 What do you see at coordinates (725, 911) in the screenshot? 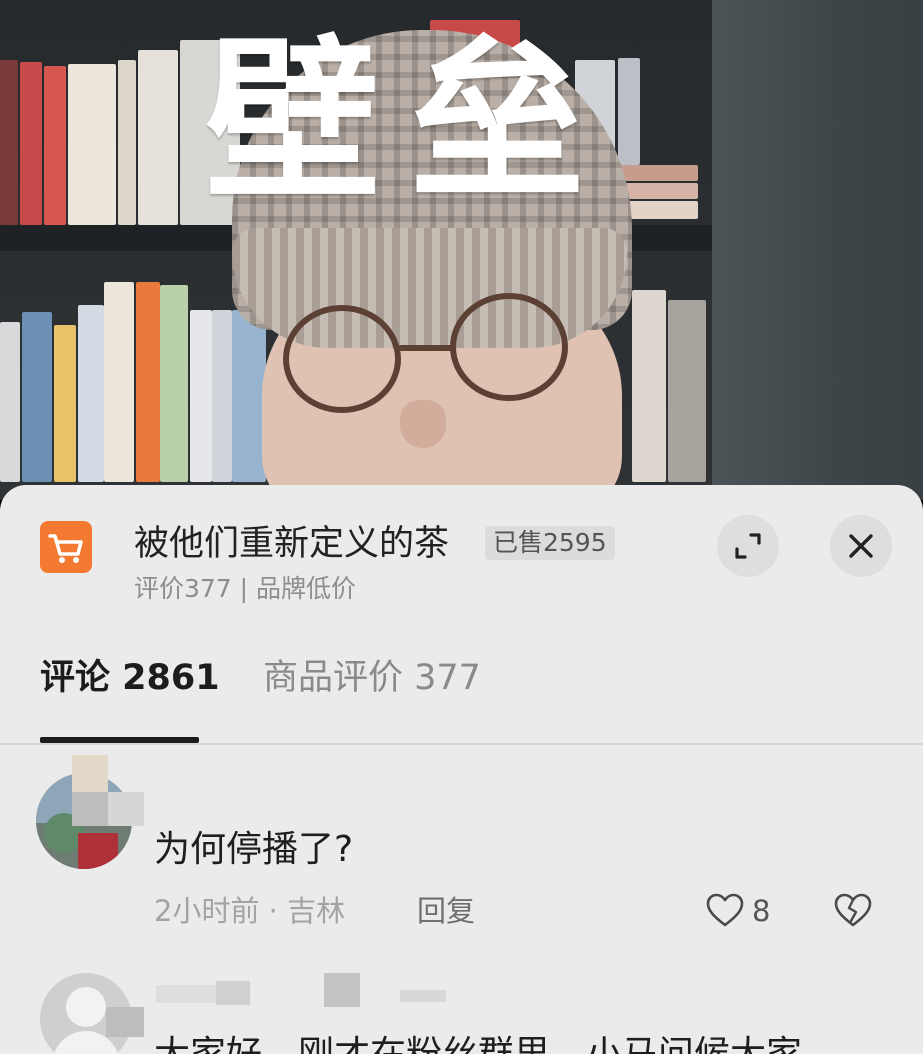
I see `heart-icon` at bounding box center [725, 911].